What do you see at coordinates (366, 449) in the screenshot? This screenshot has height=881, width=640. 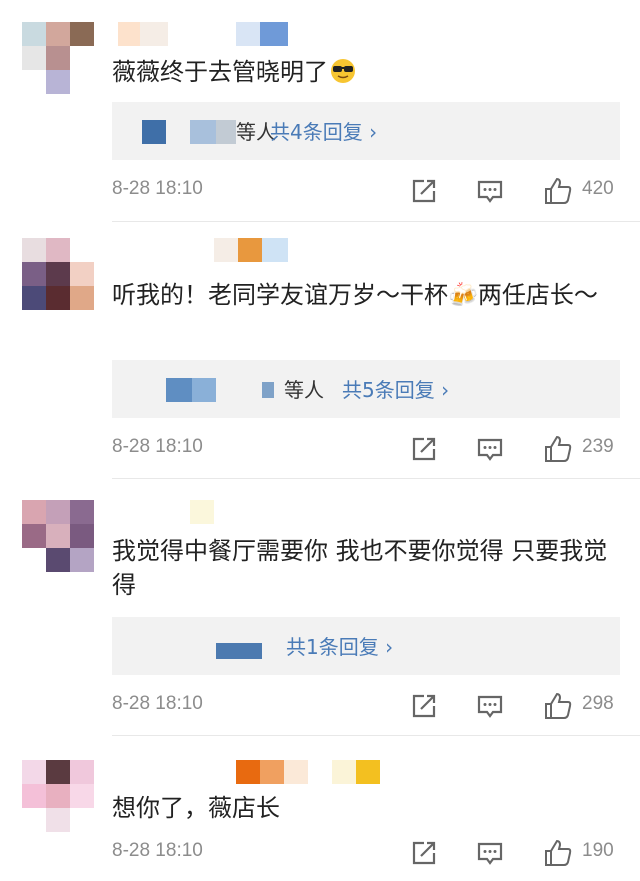 I see `comment-footer: 8-28 18:10 239` at bounding box center [366, 449].